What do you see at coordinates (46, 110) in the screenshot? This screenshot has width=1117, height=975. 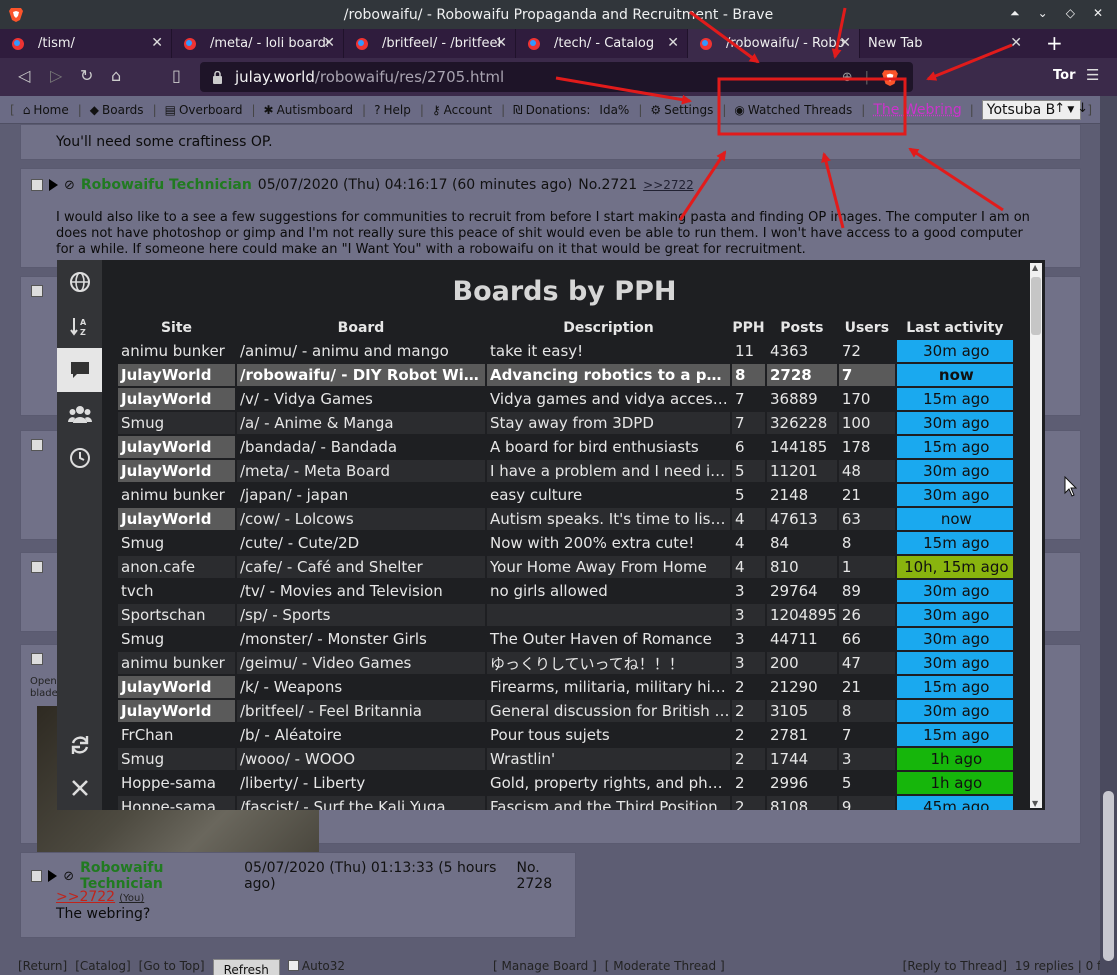 I see `nav-home: ⌂ Home` at bounding box center [46, 110].